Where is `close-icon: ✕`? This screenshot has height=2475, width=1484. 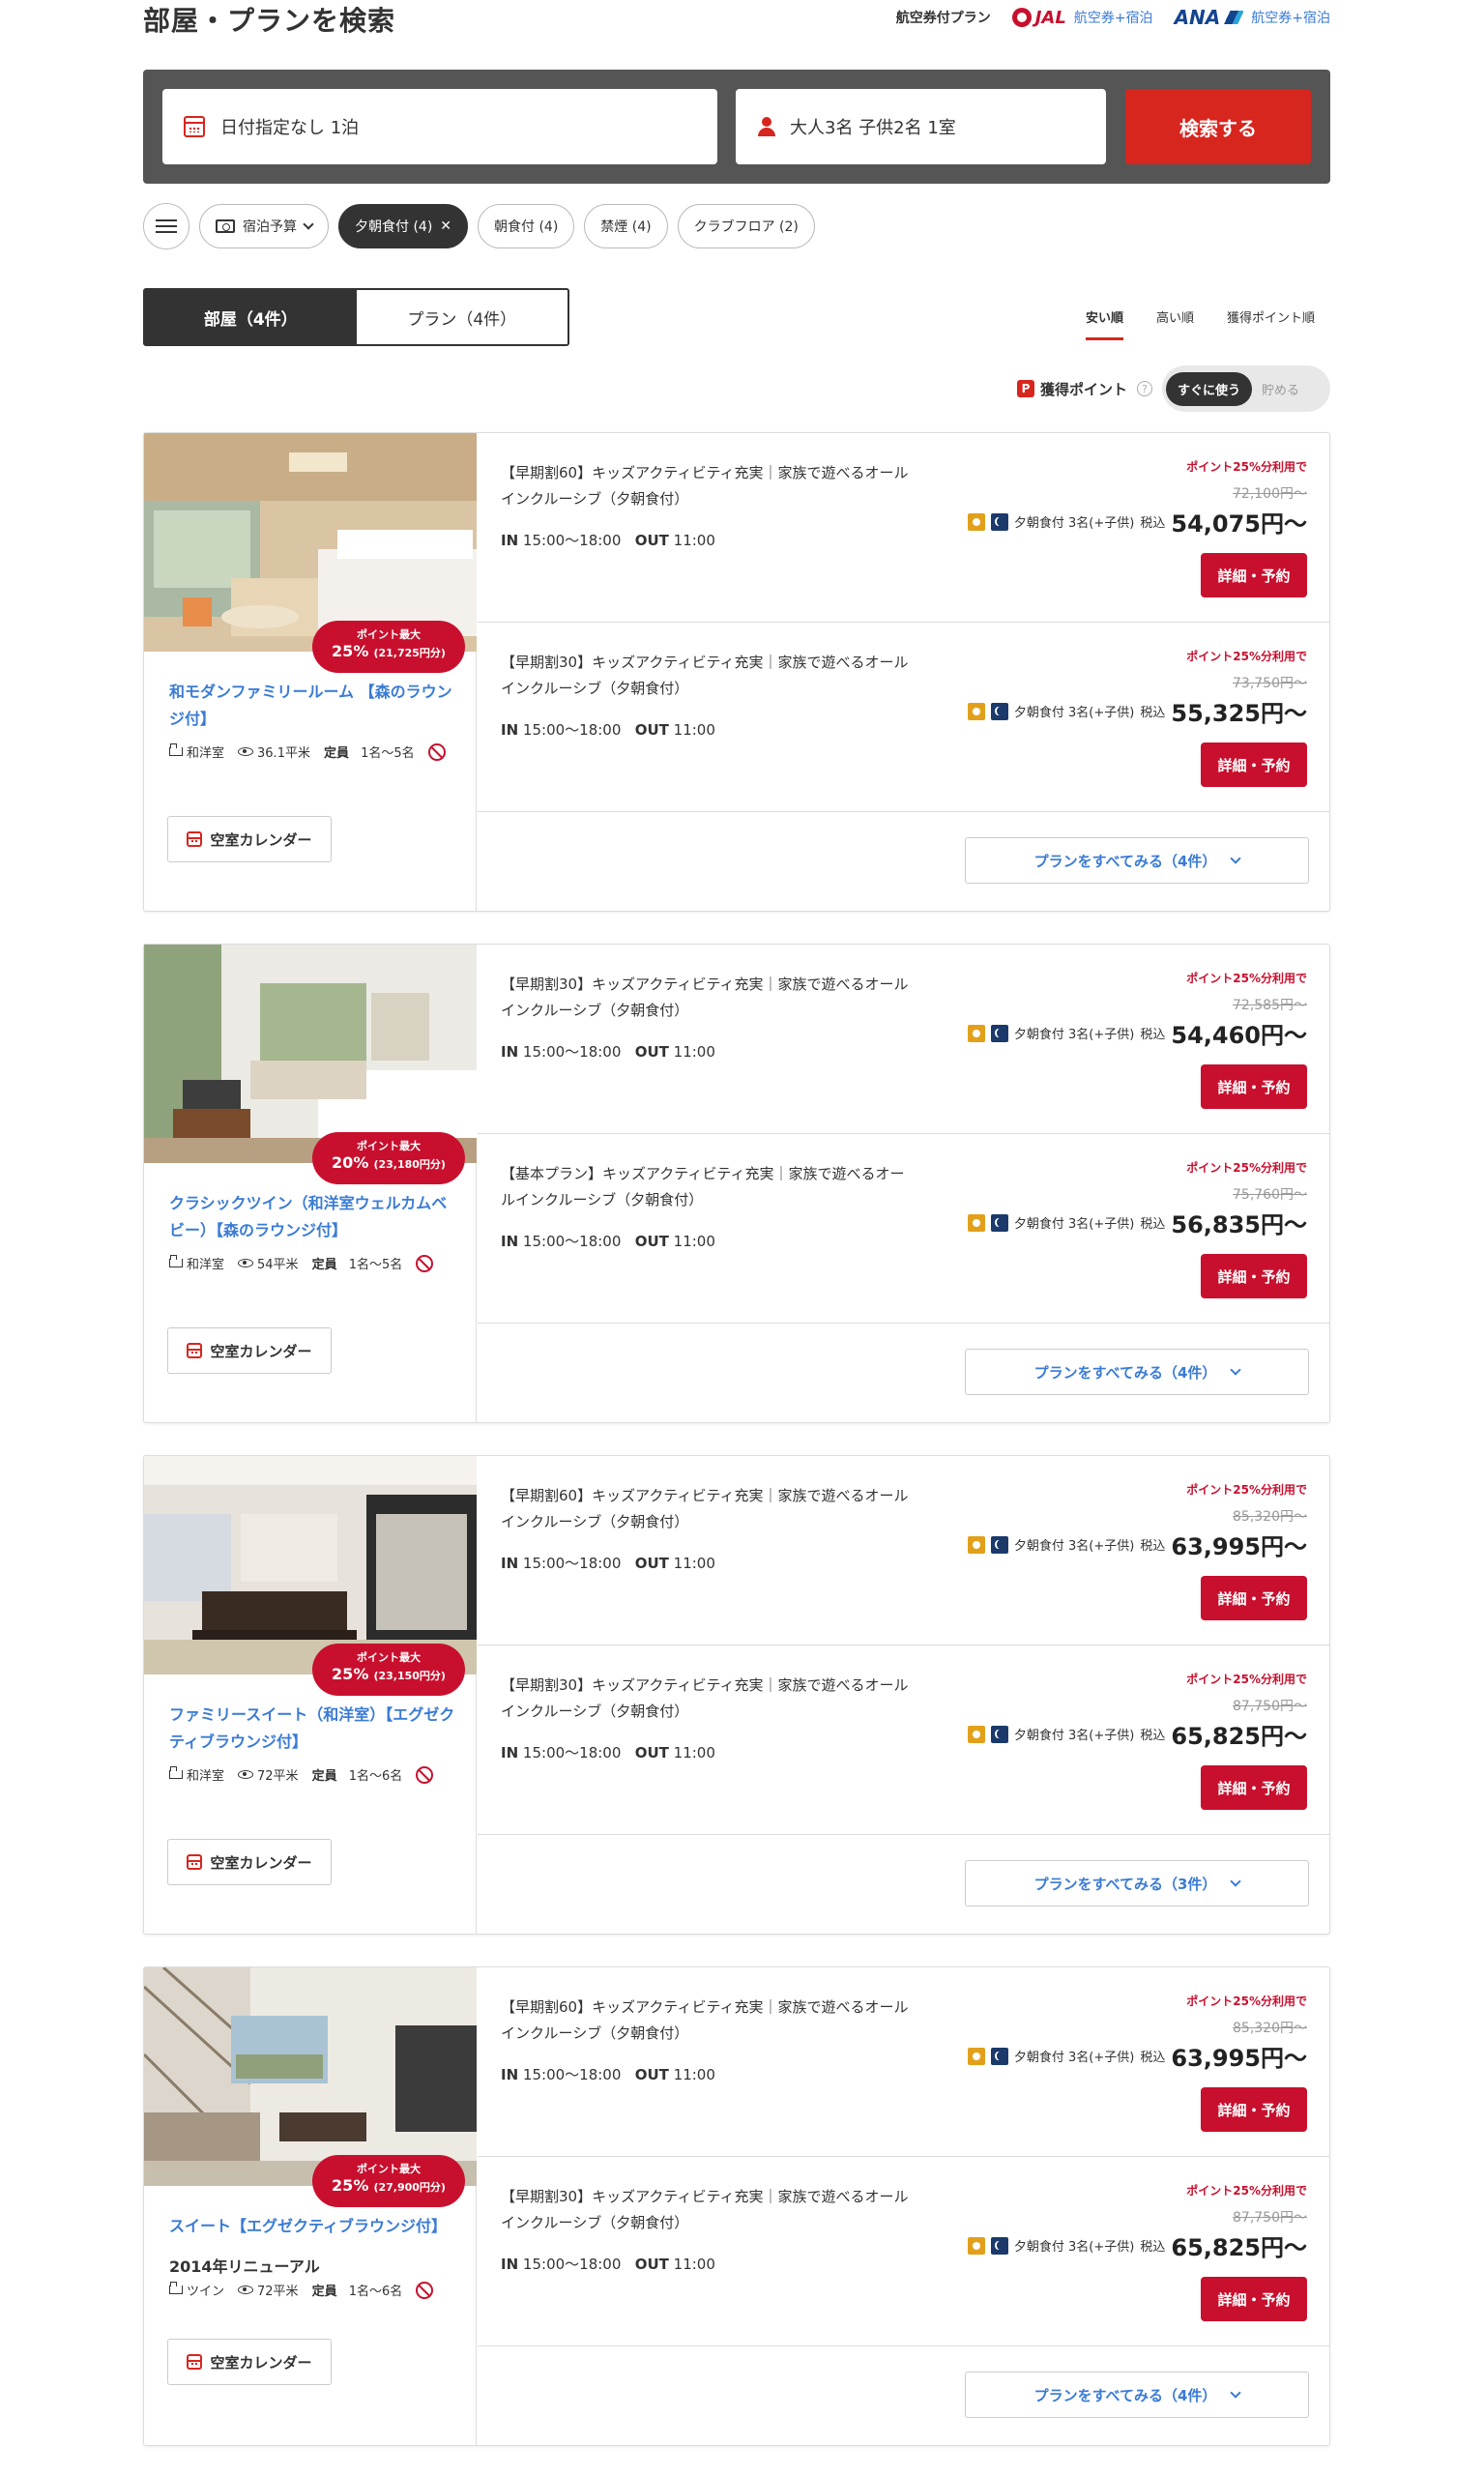
close-icon: ✕ is located at coordinates (446, 226).